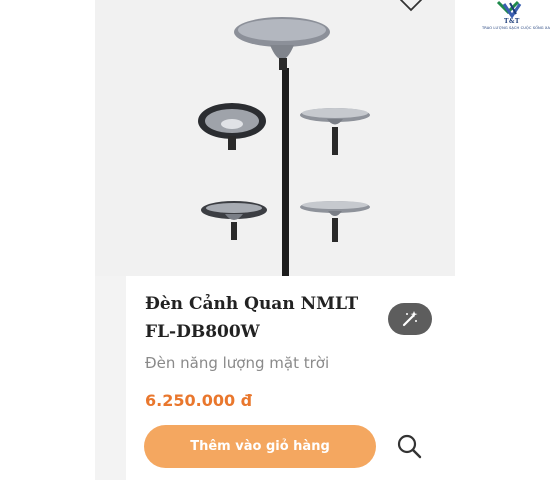 The height and width of the screenshot is (480, 550). I want to click on heart-icon, so click(411, 6).